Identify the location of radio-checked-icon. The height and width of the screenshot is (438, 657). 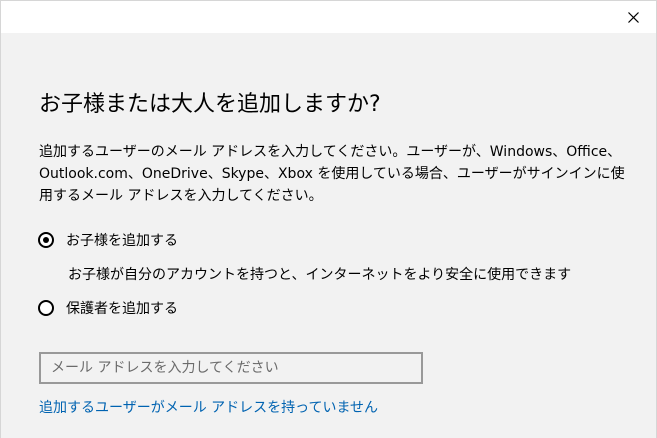
(46, 240).